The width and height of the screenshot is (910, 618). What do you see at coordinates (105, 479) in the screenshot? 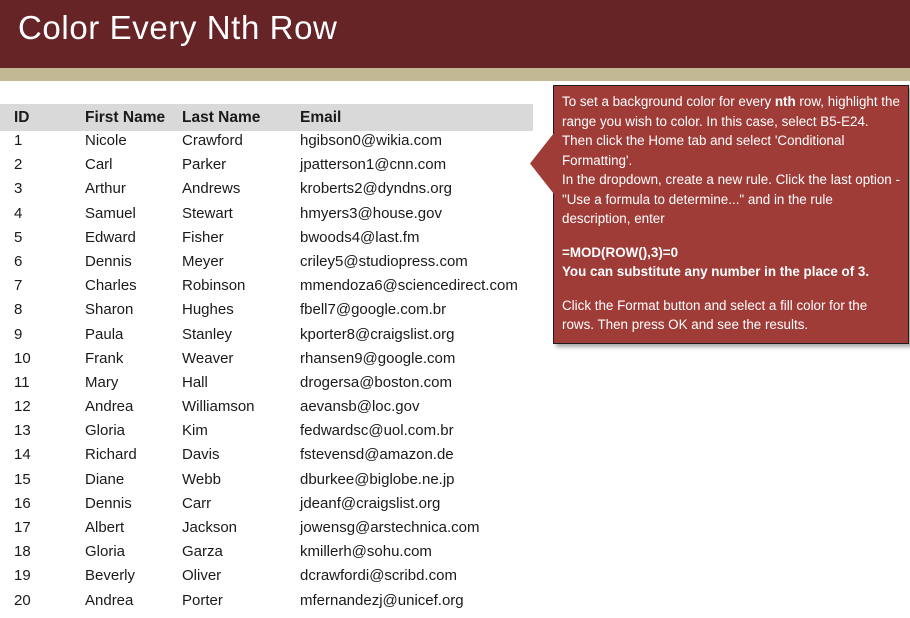
I see `cell-first-name: Diane` at bounding box center [105, 479].